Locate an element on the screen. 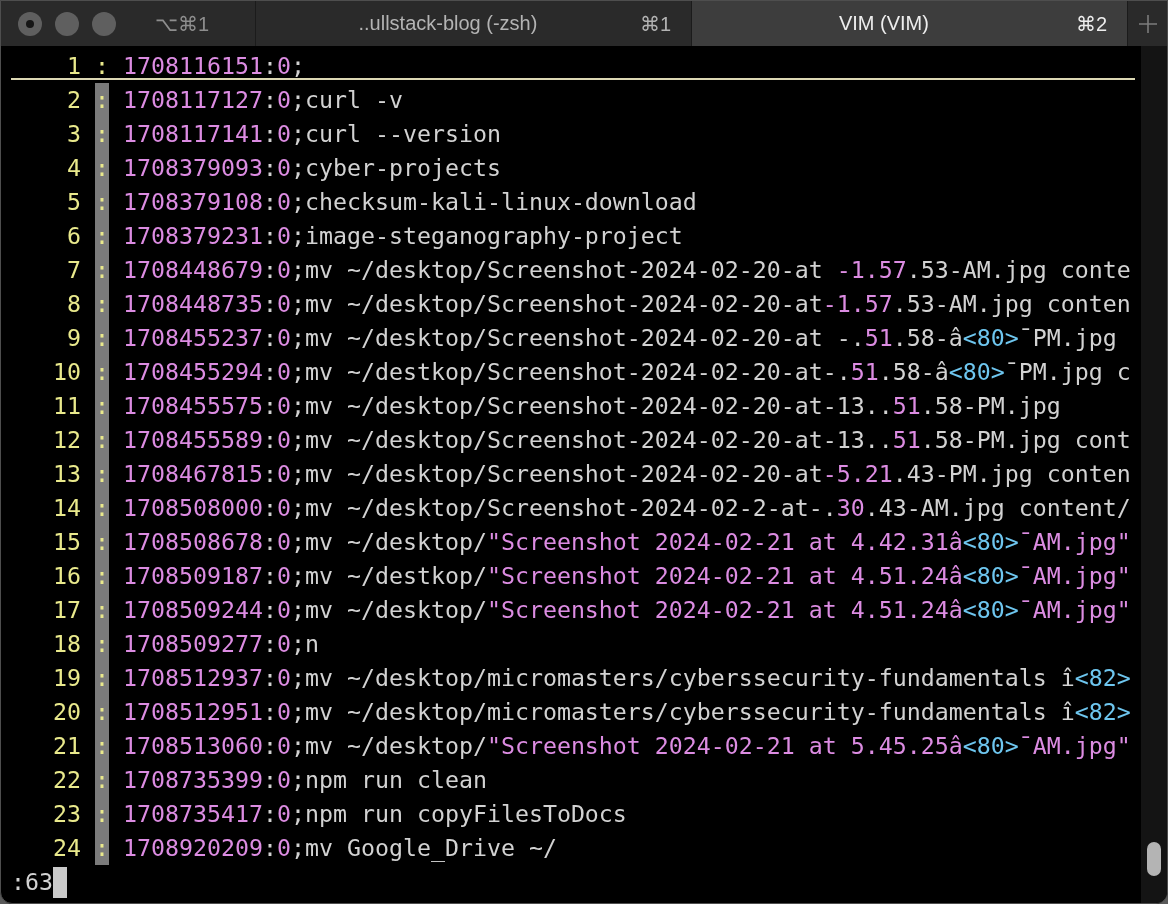 The height and width of the screenshot is (904, 1168). line-number: 22 is located at coordinates (66, 780).